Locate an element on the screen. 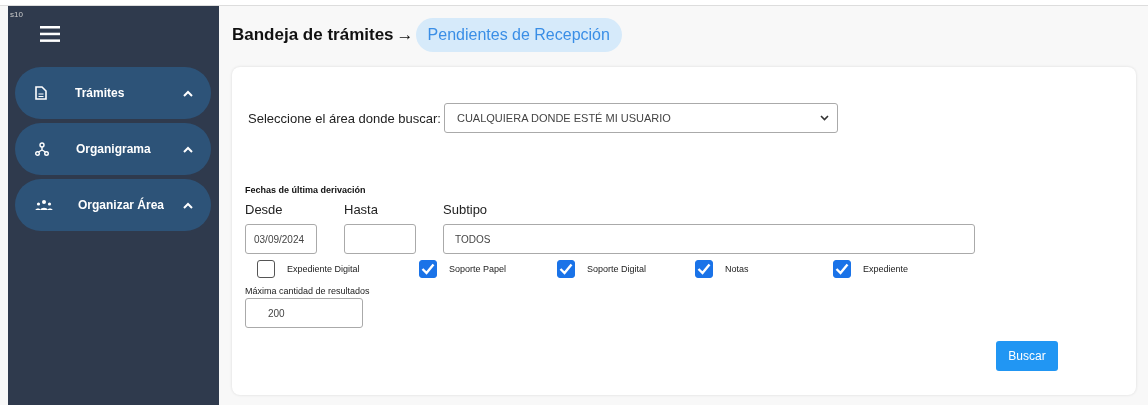 The height and width of the screenshot is (405, 1148). area-label: Seleccione el área donde buscar: is located at coordinates (344, 118).